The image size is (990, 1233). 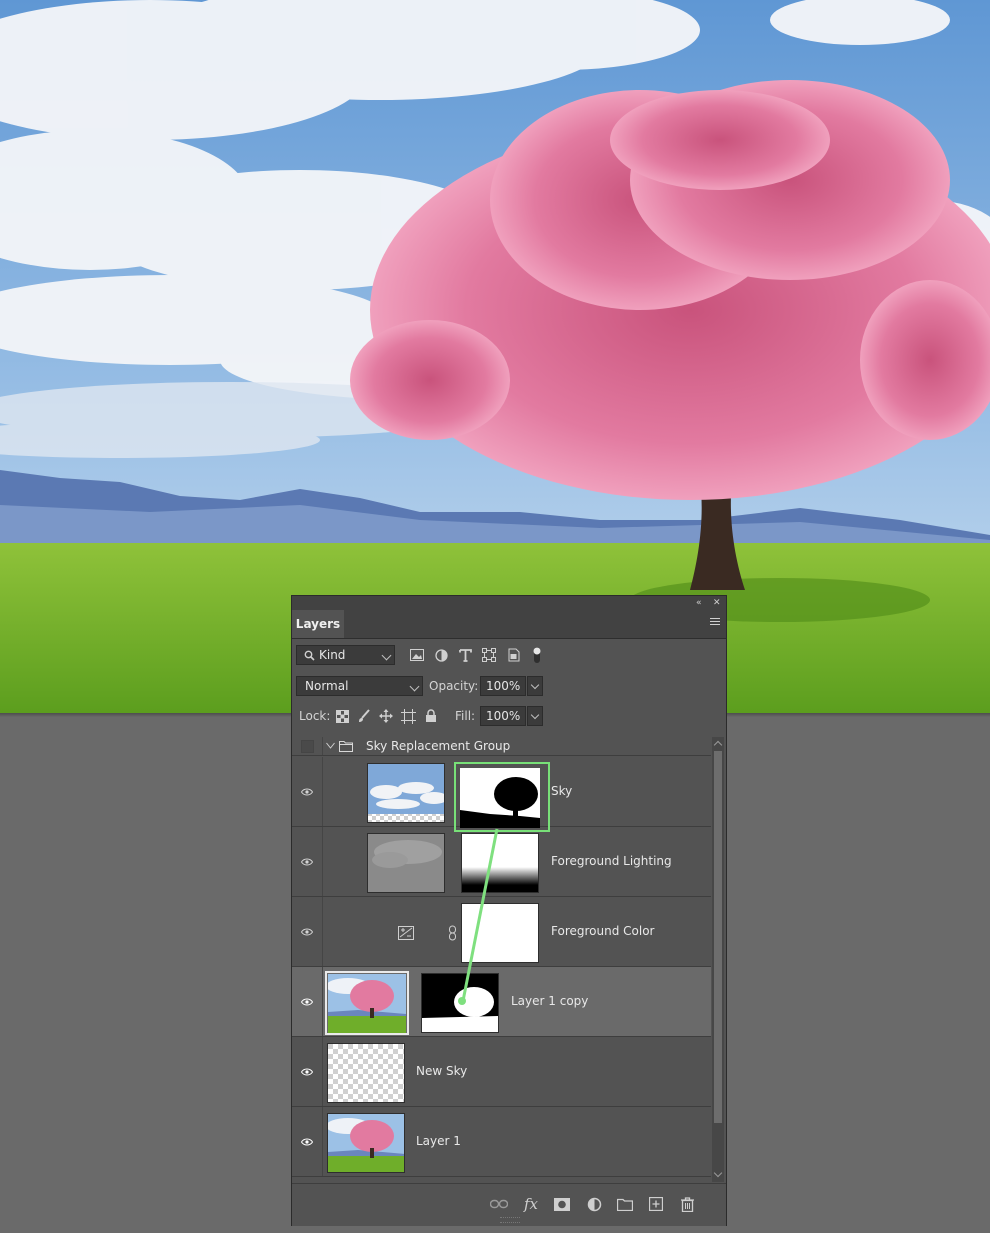 I want to click on tab-layers: Layers, so click(x=318, y=624).